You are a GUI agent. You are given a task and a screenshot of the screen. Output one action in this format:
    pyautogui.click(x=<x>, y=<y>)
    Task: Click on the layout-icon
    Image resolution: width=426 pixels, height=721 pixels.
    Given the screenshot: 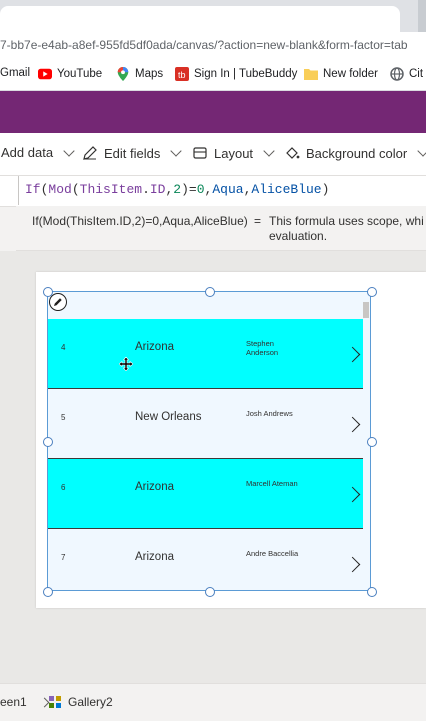 What is the action you would take?
    pyautogui.click(x=200, y=153)
    